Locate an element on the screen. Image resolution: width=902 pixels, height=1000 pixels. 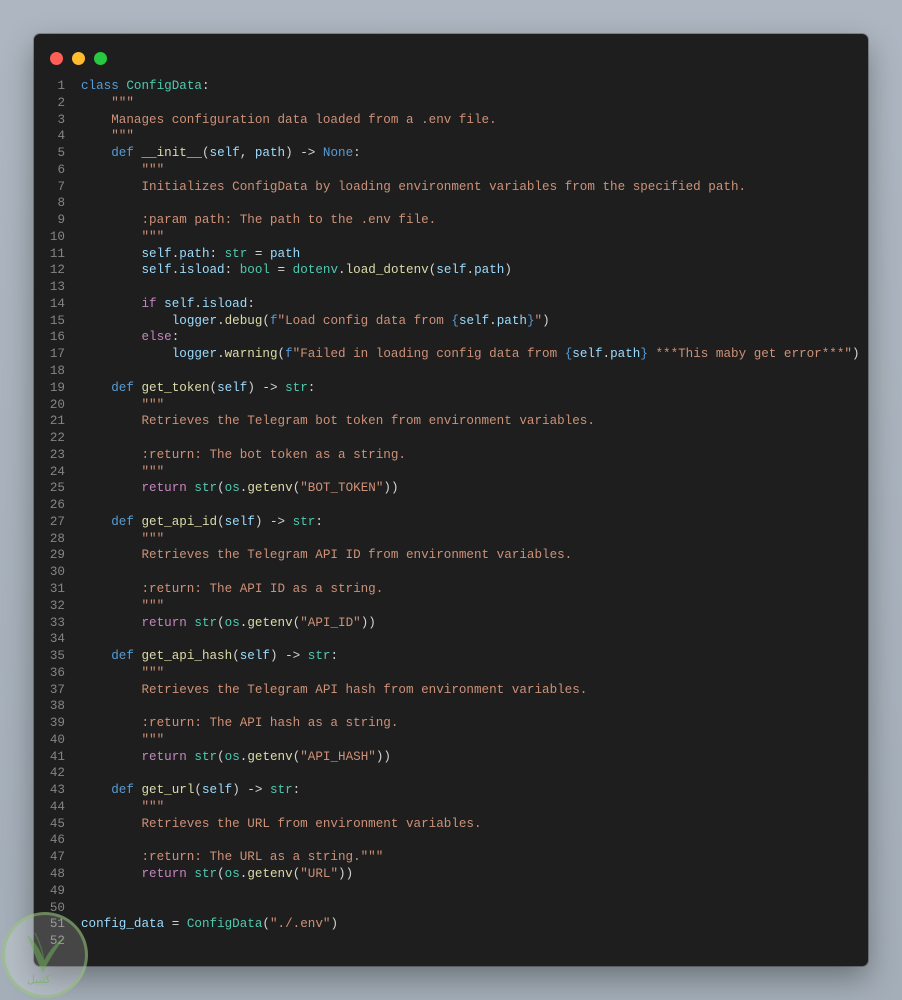
code-line: 25 return str(os.getenv("BOT_TOKEN")) is located at coordinates (451, 488).